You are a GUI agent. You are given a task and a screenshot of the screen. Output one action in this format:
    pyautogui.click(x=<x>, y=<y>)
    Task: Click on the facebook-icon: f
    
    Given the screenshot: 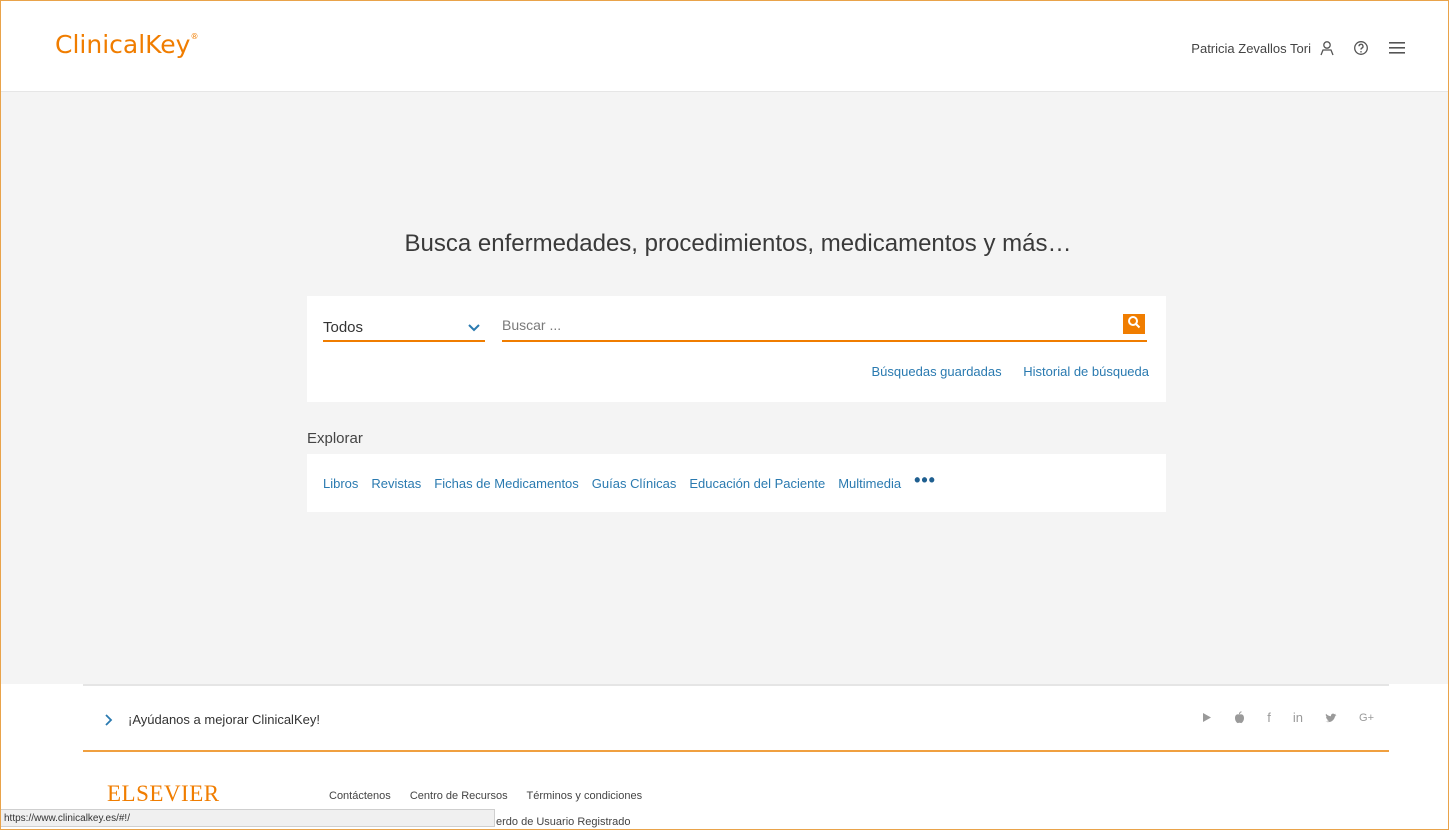 What is the action you would take?
    pyautogui.click(x=1269, y=717)
    